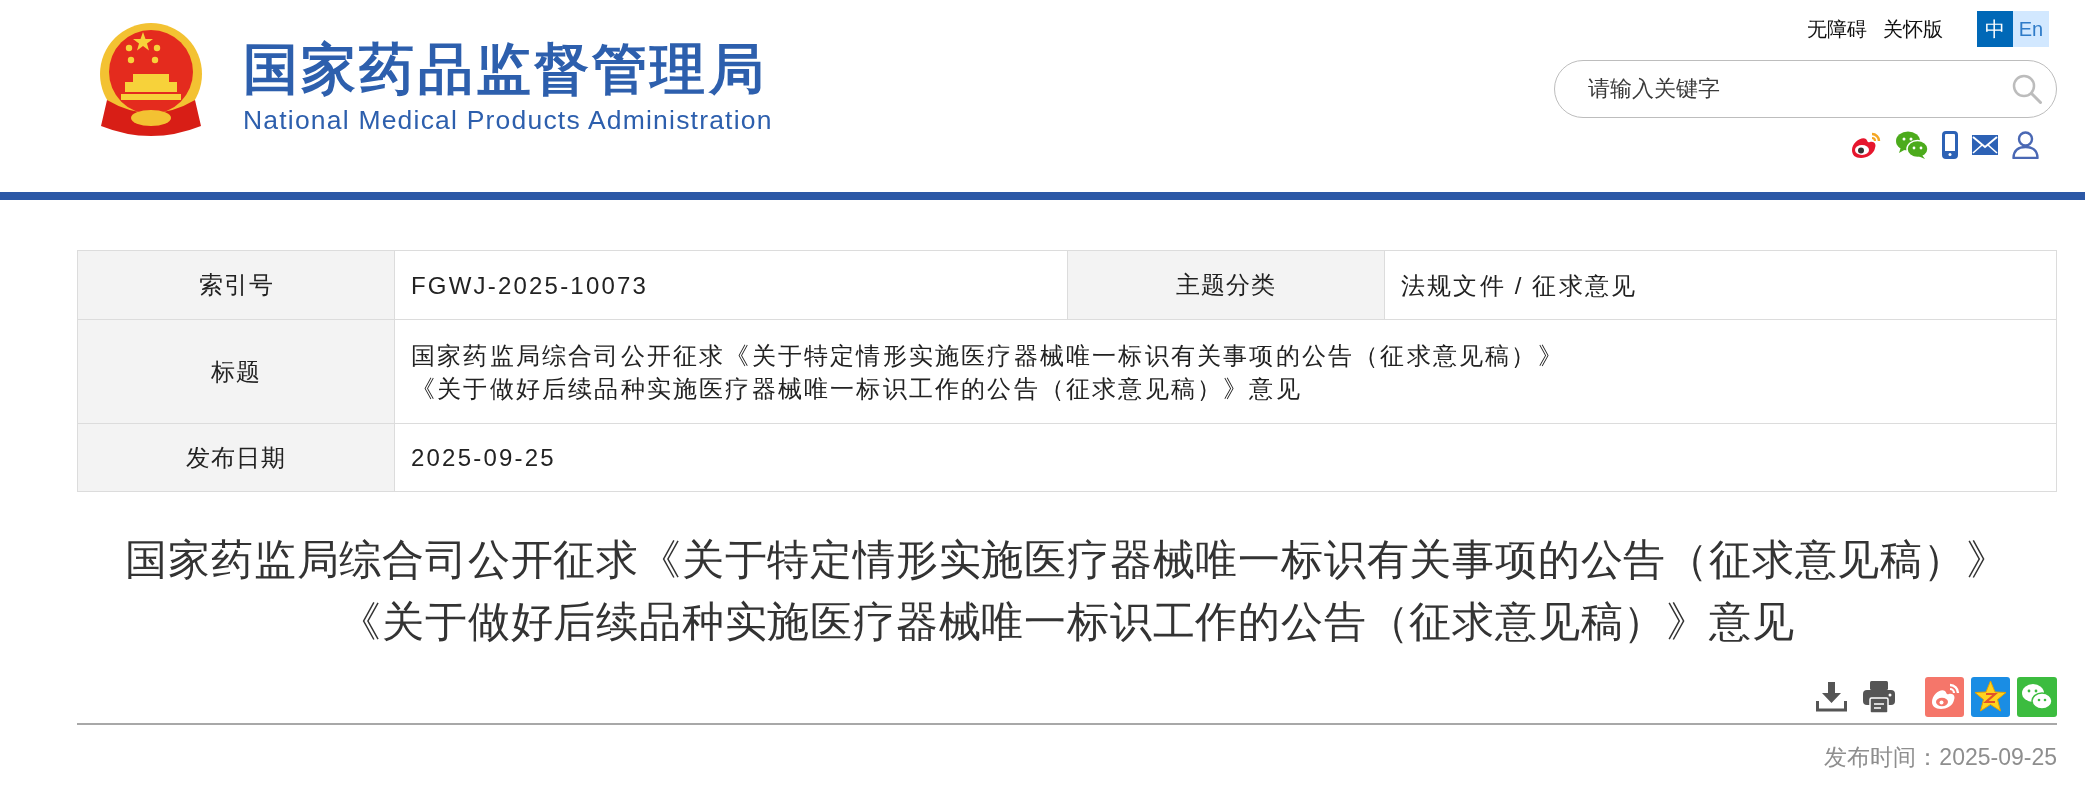 Image resolution: width=2085 pixels, height=797 pixels. What do you see at coordinates (1865, 145) in the screenshot?
I see `weibo-icon` at bounding box center [1865, 145].